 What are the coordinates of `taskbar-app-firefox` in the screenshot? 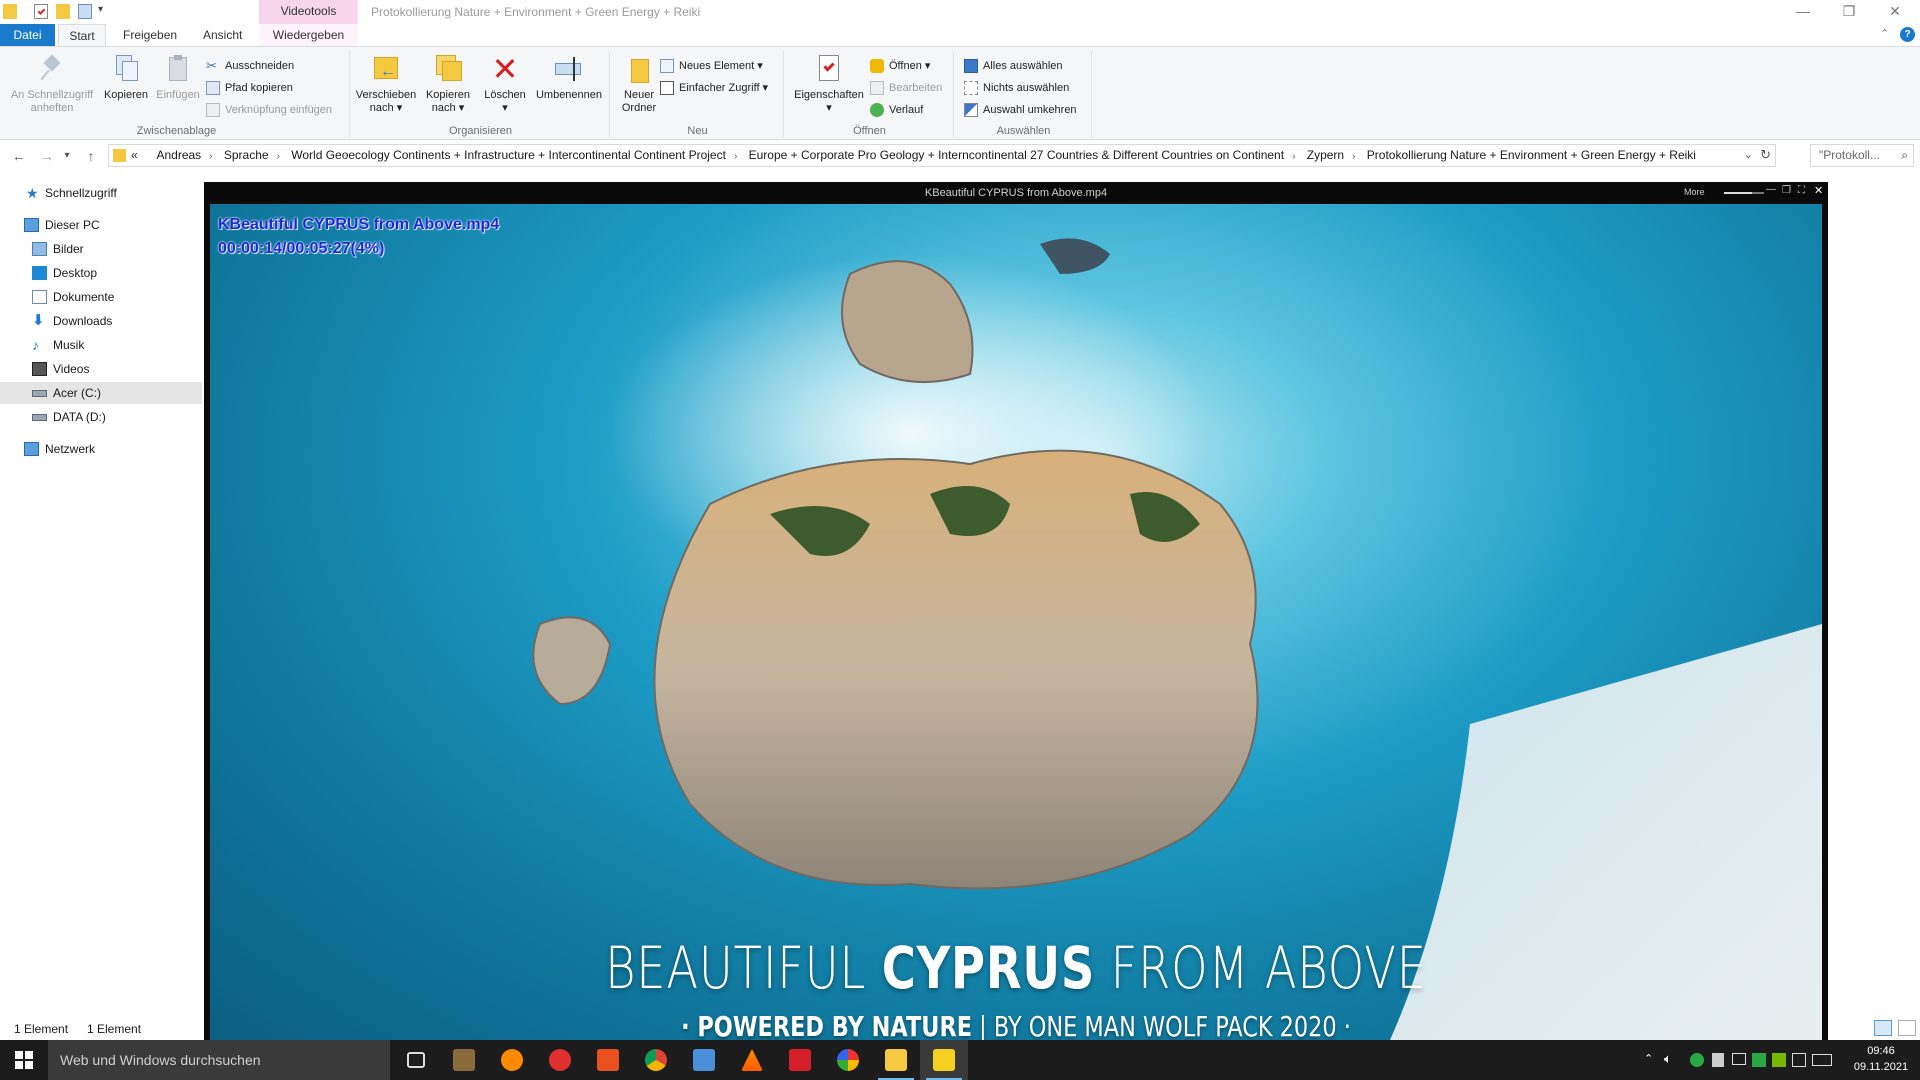 It's located at (512, 1060).